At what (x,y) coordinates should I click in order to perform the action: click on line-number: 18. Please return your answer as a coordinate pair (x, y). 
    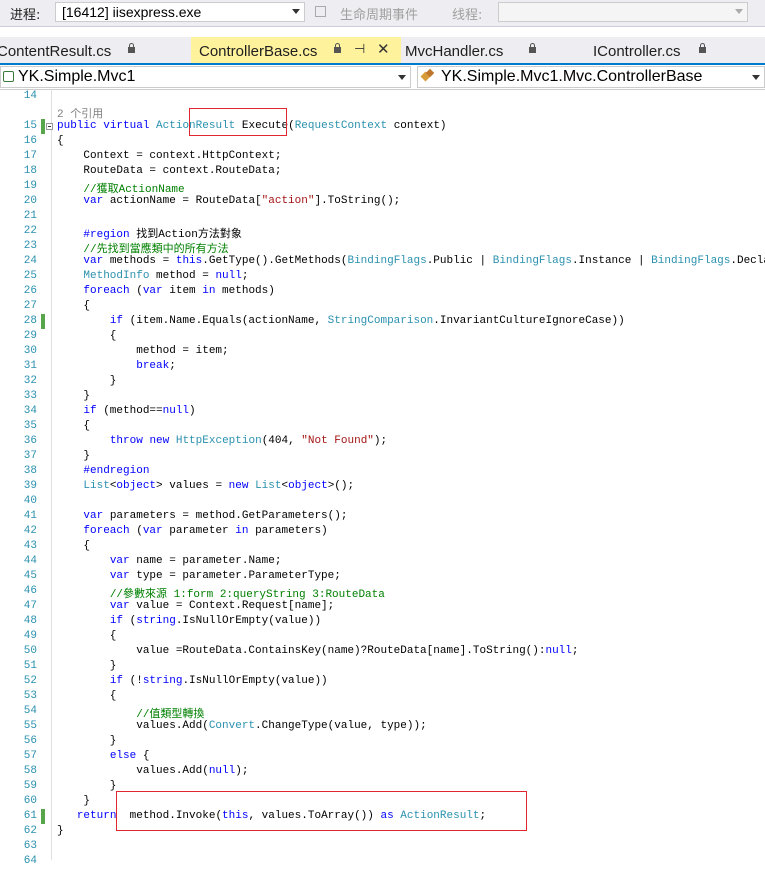
    Looking at the image, I should click on (30, 171).